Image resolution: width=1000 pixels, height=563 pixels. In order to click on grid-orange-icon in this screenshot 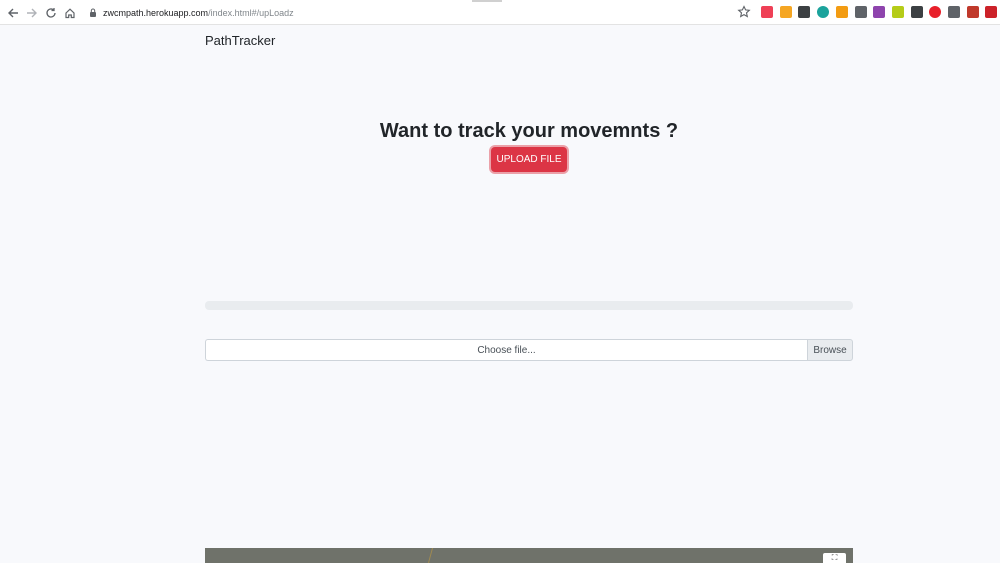, I will do `click(841, 12)`.